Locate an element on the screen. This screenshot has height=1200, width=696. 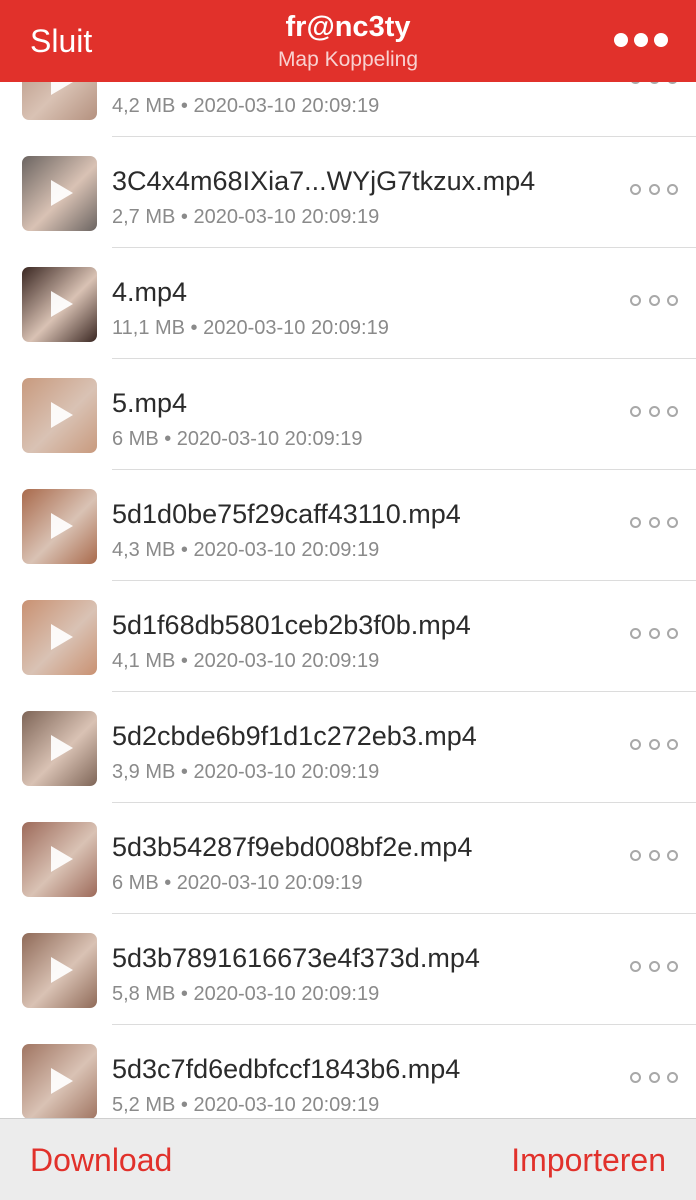
file-name: 5d3b54287f9ebd008bf2e.mp4 is located at coordinates (292, 847).